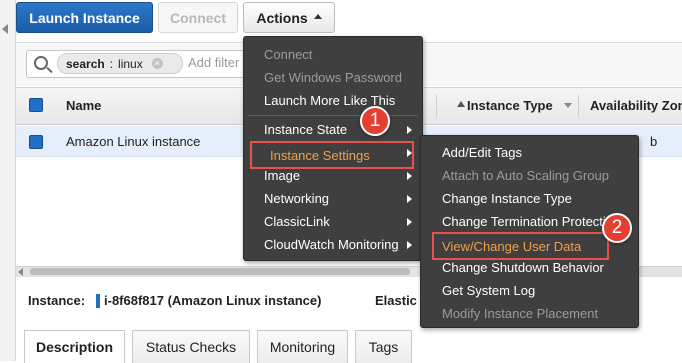 Image resolution: width=682 pixels, height=363 pixels. I want to click on instance-id: i-8f68f817 (Amazon Linux instance), so click(213, 300).